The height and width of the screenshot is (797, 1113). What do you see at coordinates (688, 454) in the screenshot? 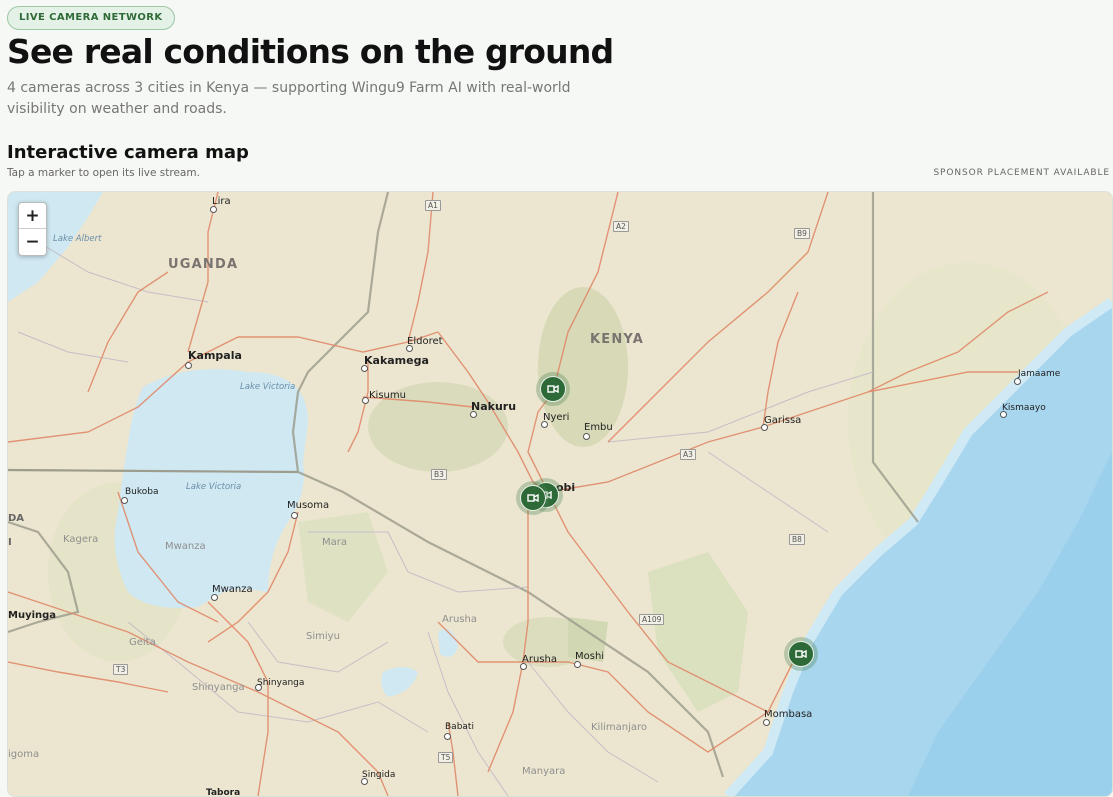
I see `road-shield-a3: A3` at bounding box center [688, 454].